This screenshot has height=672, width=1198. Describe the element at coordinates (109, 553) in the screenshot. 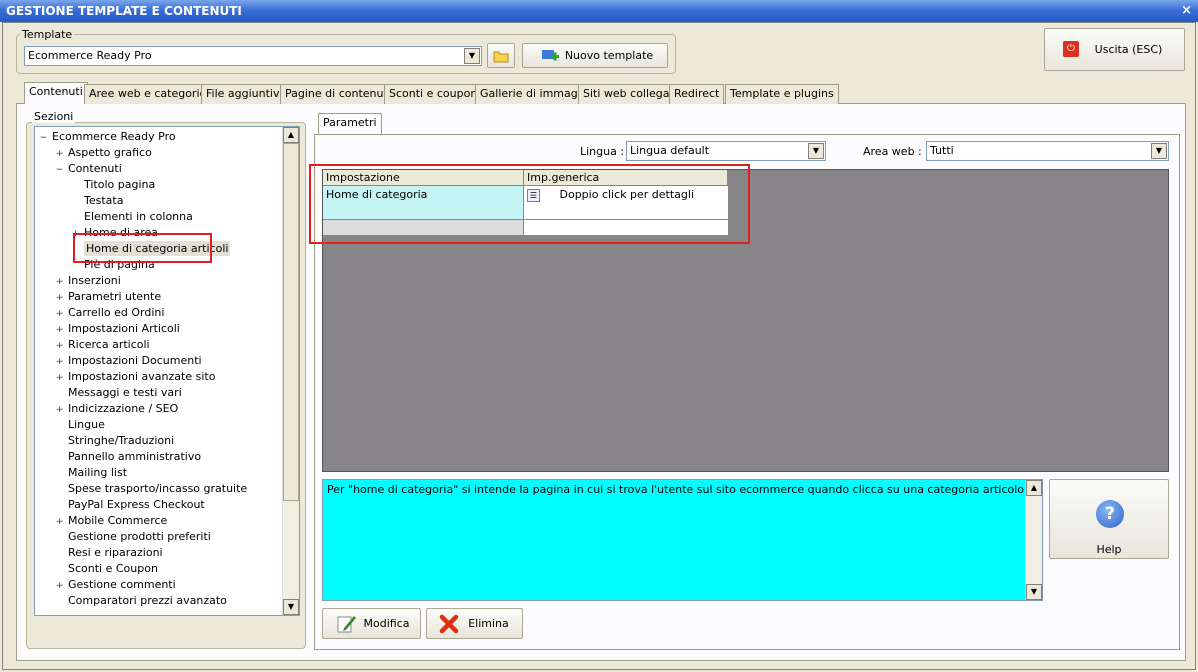

I see `tree-item: Resi e riparazioni` at that location.